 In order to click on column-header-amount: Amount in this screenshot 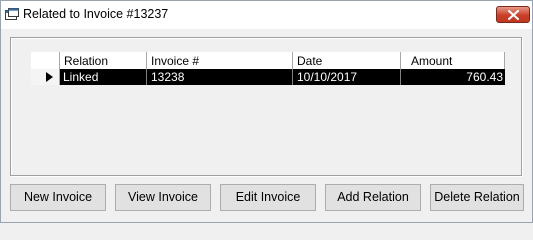, I will do `click(452, 60)`.